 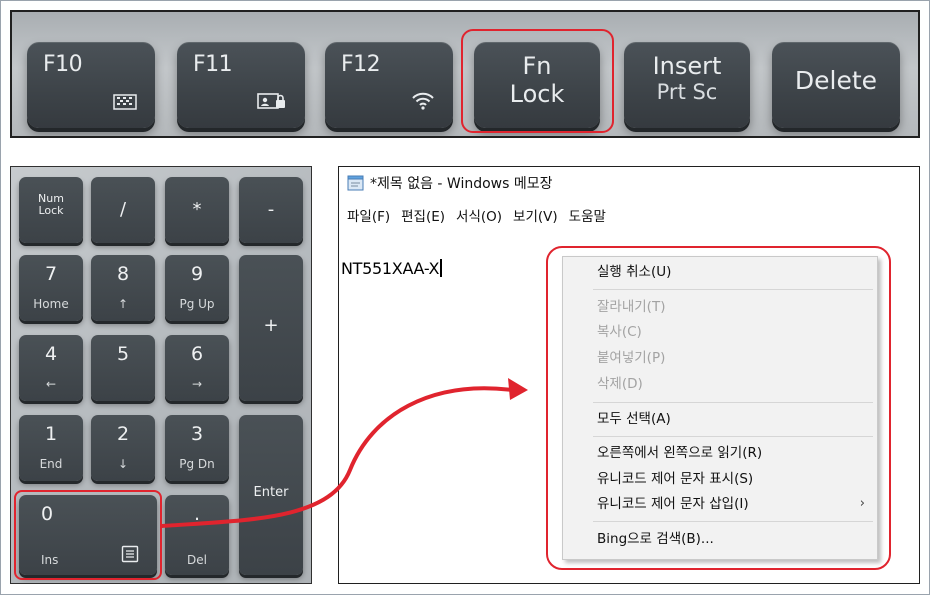 What do you see at coordinates (51, 288) in the screenshot?
I see `numpad-7-key: 7 Home` at bounding box center [51, 288].